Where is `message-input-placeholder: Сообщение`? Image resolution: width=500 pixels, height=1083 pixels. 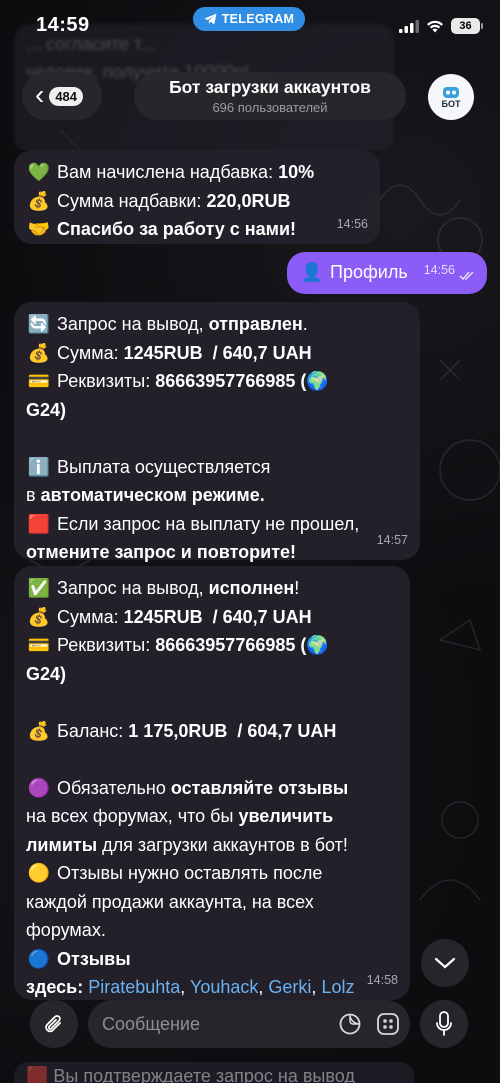 message-input-placeholder: Сообщение is located at coordinates (151, 1023).